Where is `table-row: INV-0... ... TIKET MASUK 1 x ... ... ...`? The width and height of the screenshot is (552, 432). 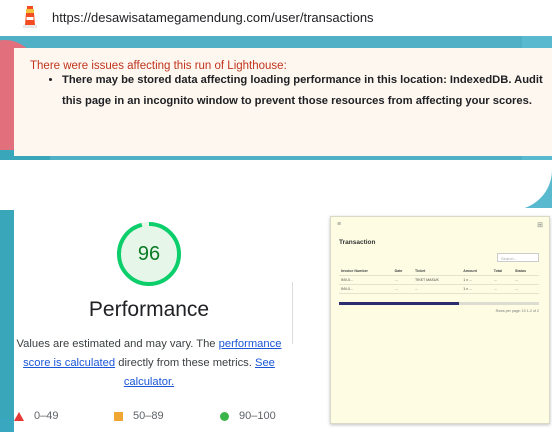
table-row: INV-0... ... TIKET MASUK 1 x ... ... ... is located at coordinates (439, 280).